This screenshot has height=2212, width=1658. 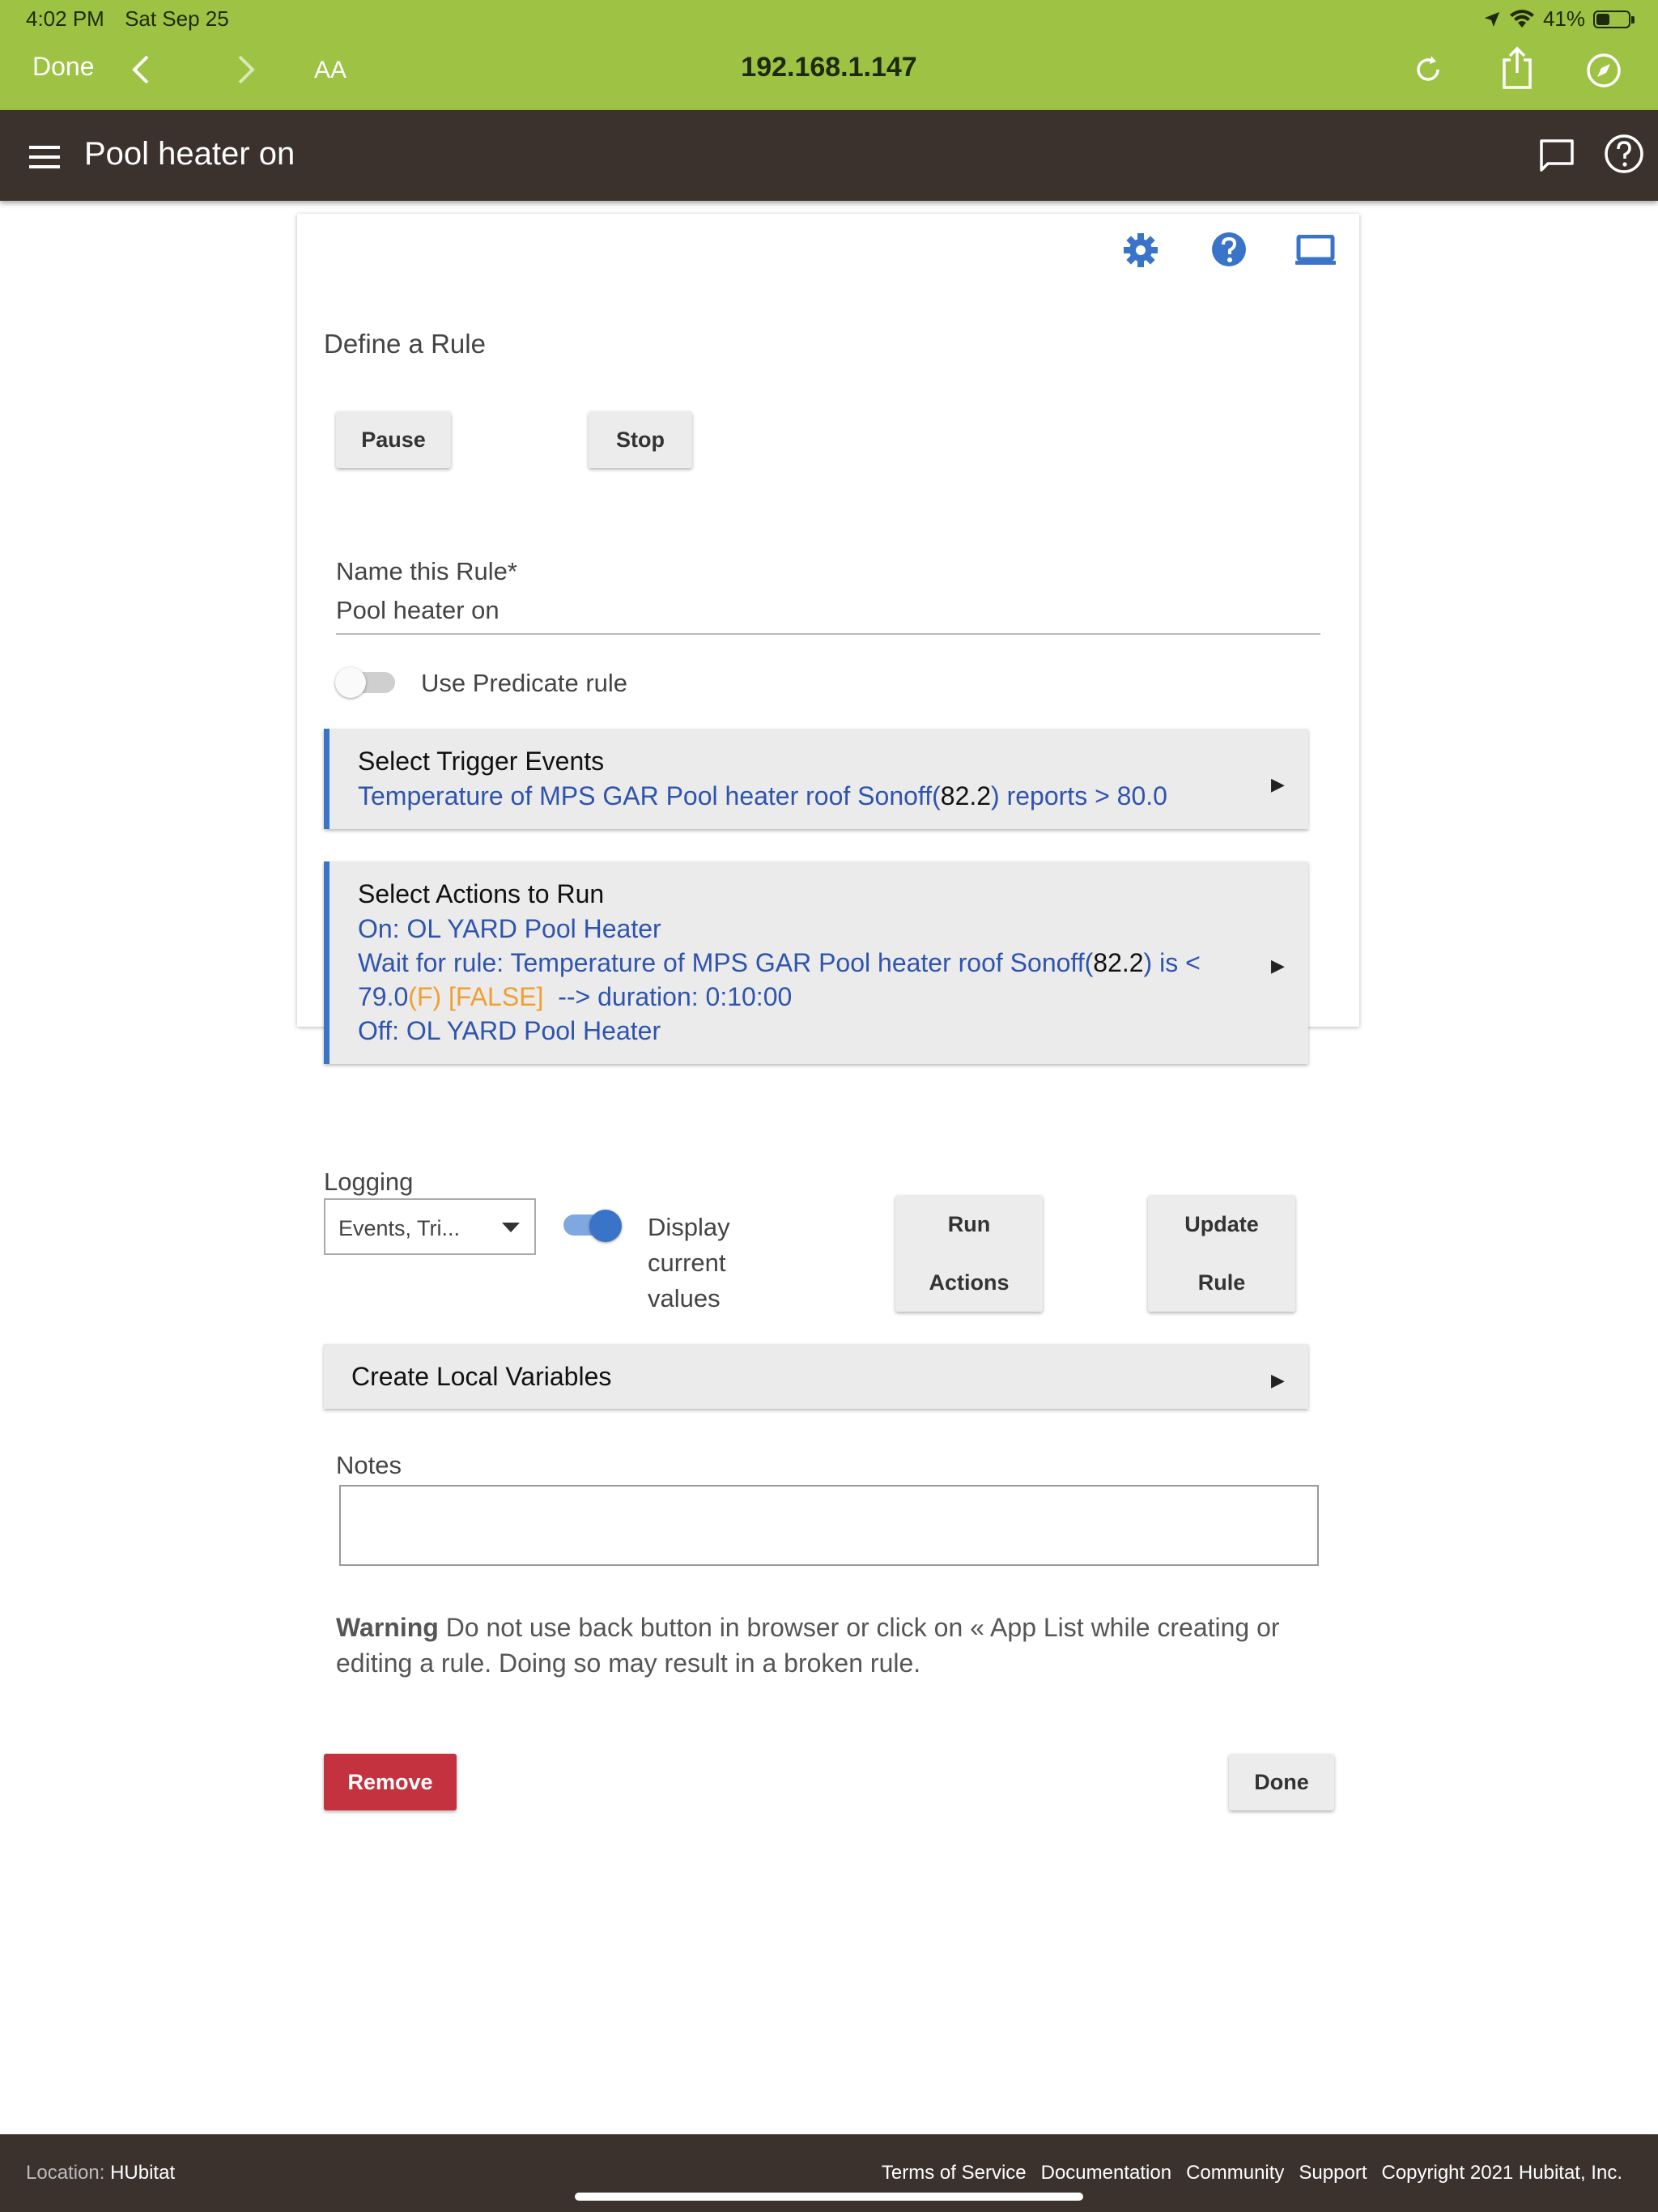 What do you see at coordinates (65, 19) in the screenshot?
I see `status-clock: 4:02 PM` at bounding box center [65, 19].